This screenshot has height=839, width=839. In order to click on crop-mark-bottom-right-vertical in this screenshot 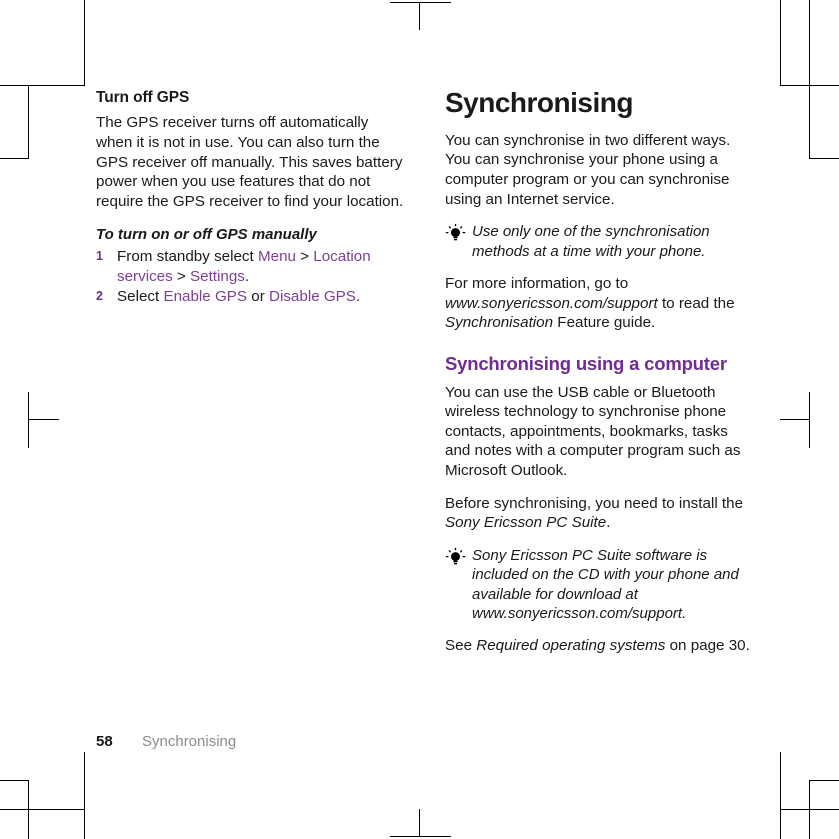, I will do `click(780, 795)`.